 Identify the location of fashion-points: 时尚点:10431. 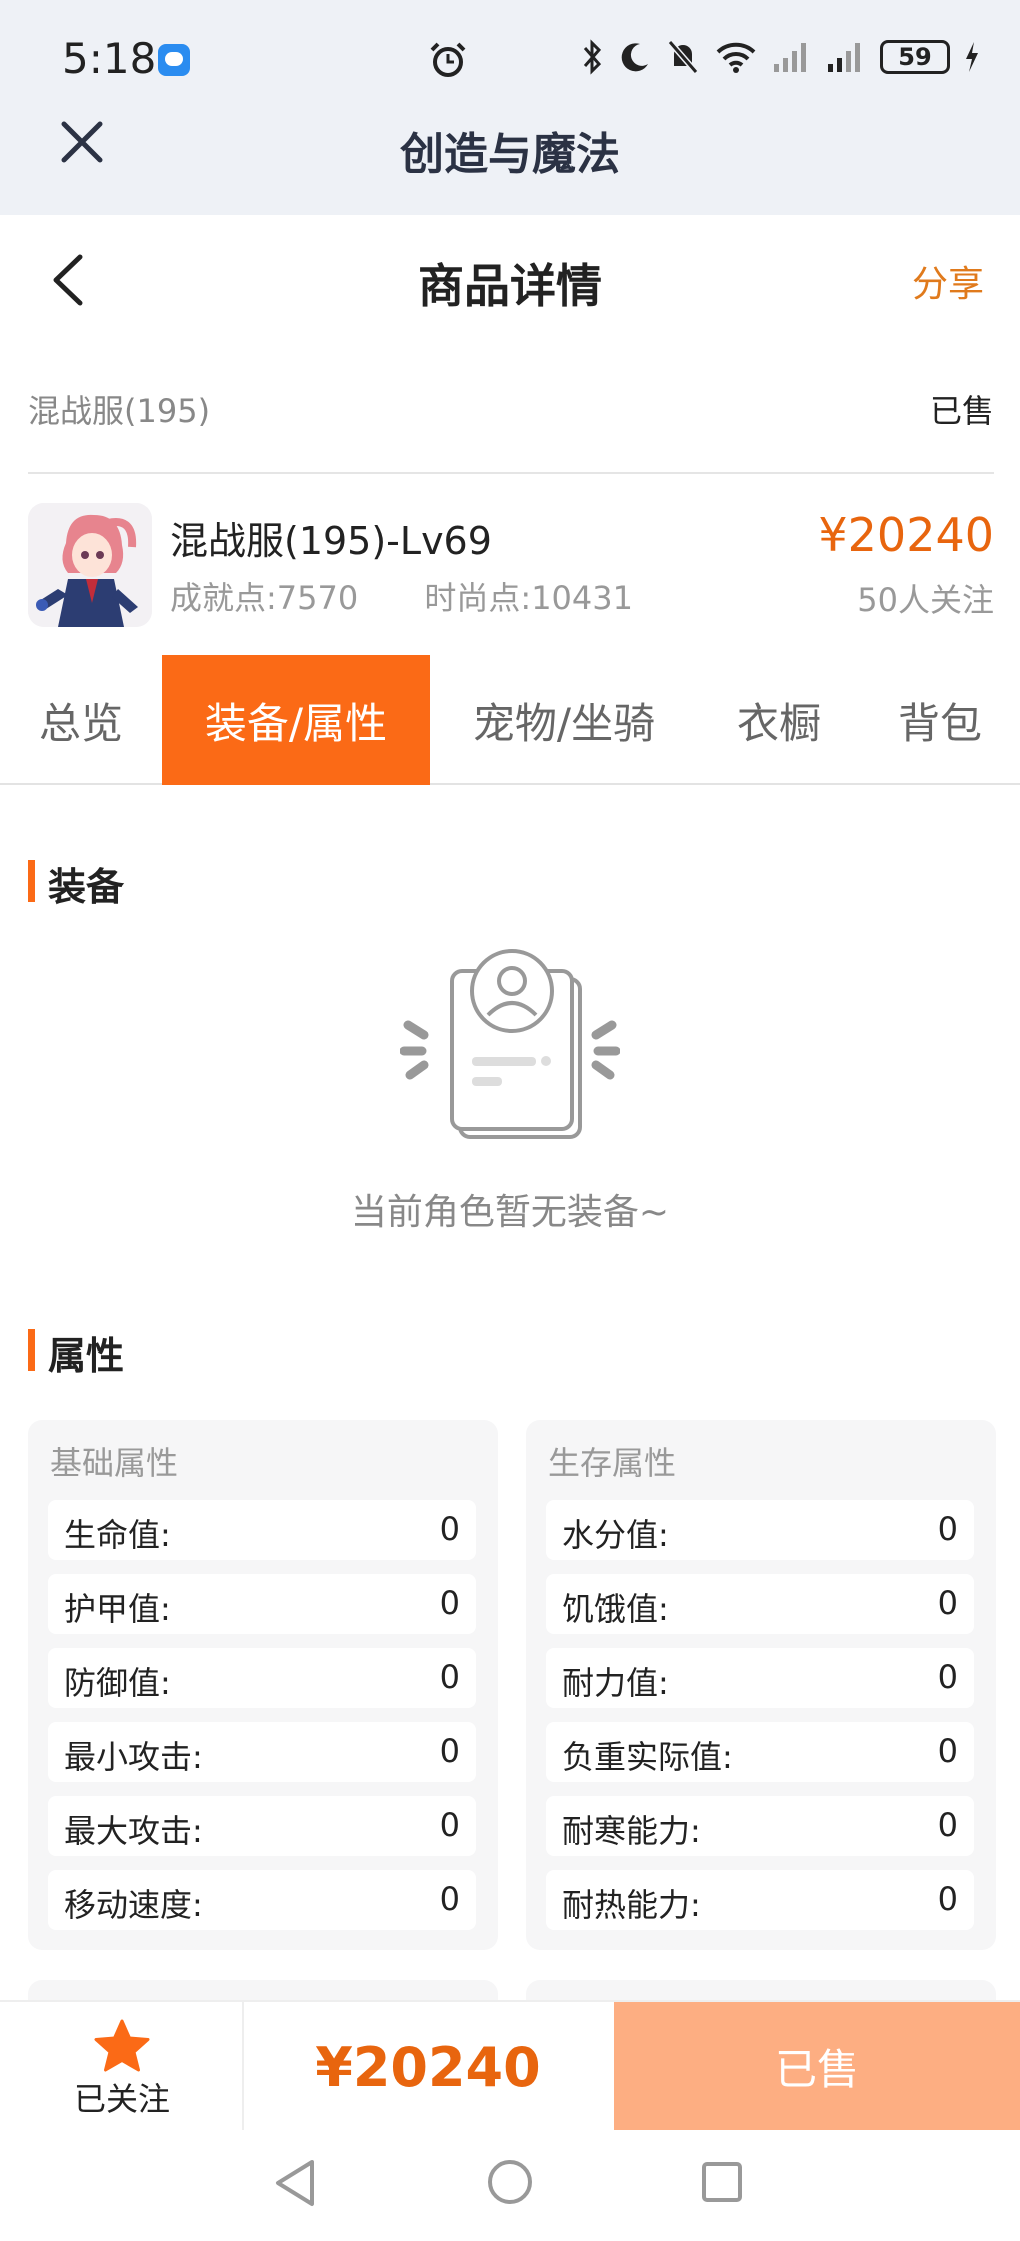
(528, 598).